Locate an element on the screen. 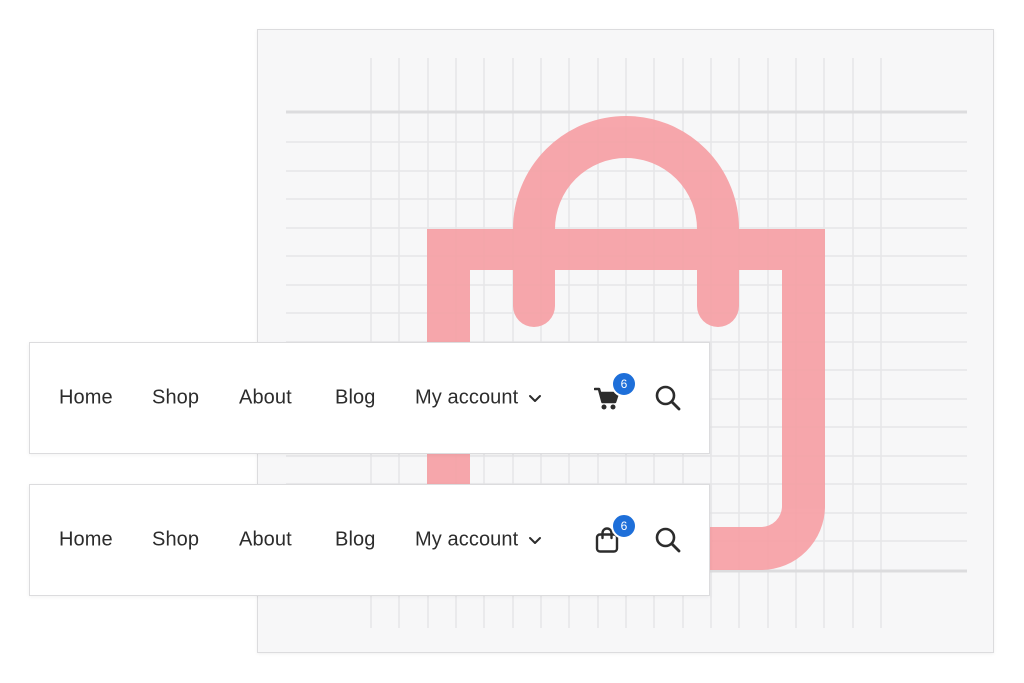 The image size is (1024, 683). bag-button: 6 is located at coordinates (616, 537).